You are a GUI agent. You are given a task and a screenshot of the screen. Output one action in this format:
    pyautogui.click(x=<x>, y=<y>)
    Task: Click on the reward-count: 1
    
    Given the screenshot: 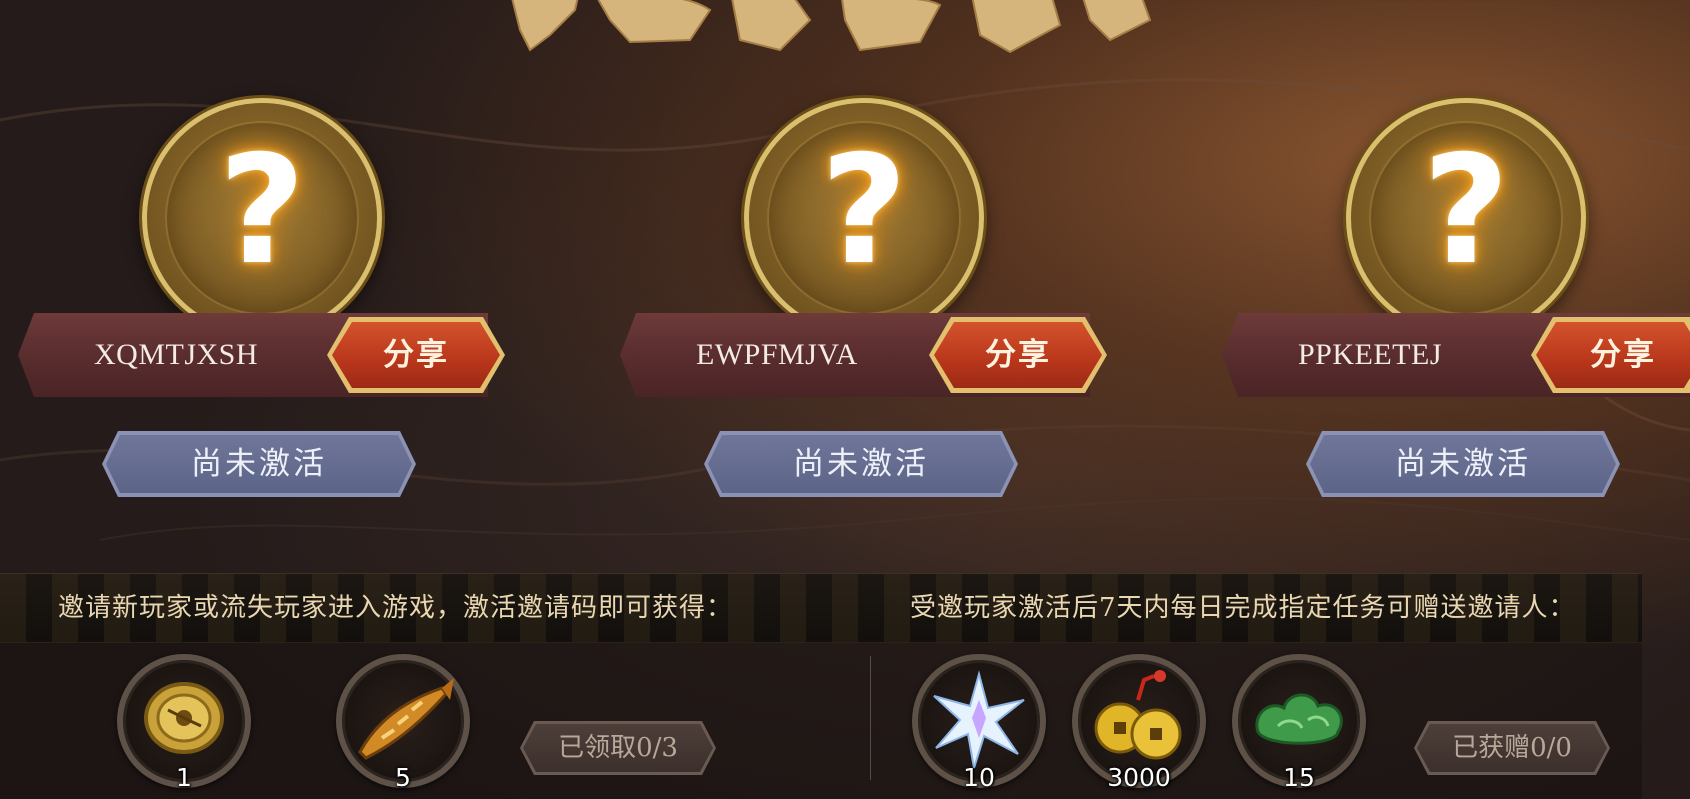 What is the action you would take?
    pyautogui.click(x=184, y=777)
    